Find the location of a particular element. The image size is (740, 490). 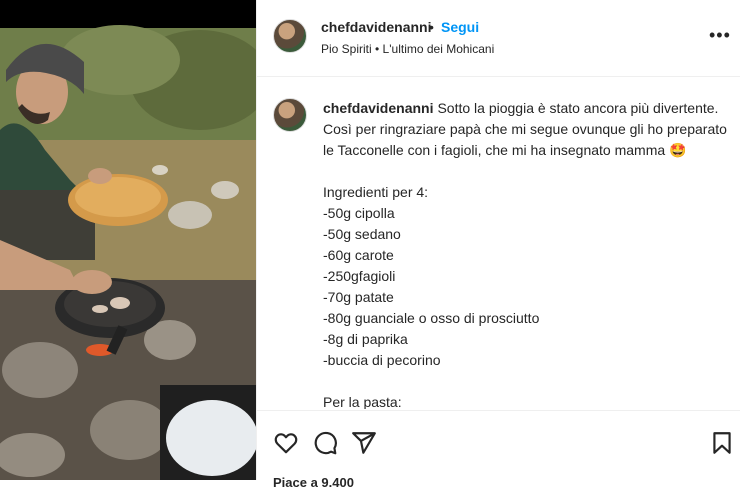

bookmark-icon is located at coordinates (722, 443).